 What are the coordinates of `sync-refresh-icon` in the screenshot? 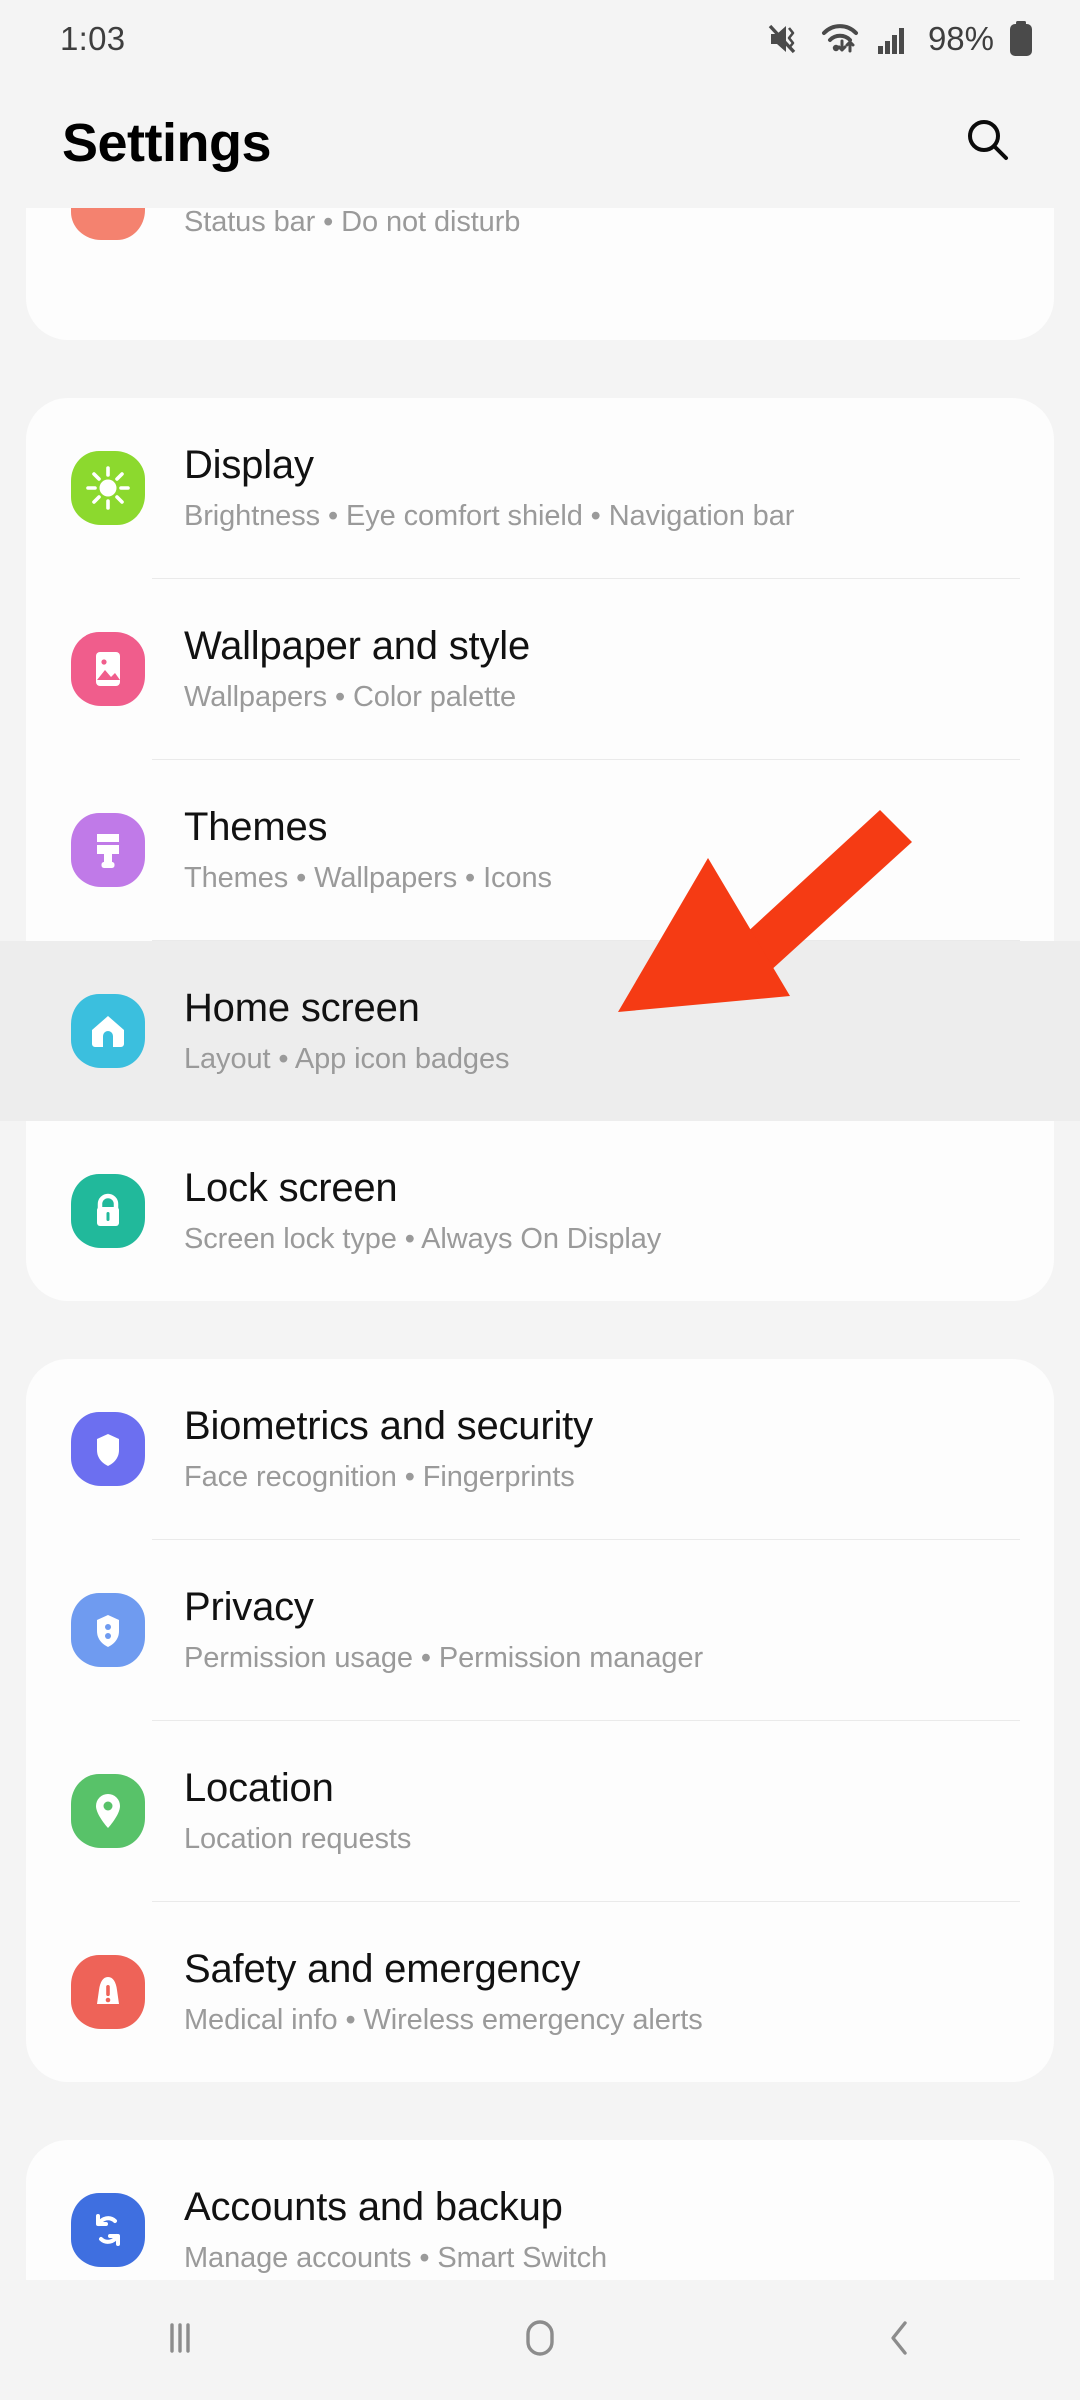 It's located at (108, 2230).